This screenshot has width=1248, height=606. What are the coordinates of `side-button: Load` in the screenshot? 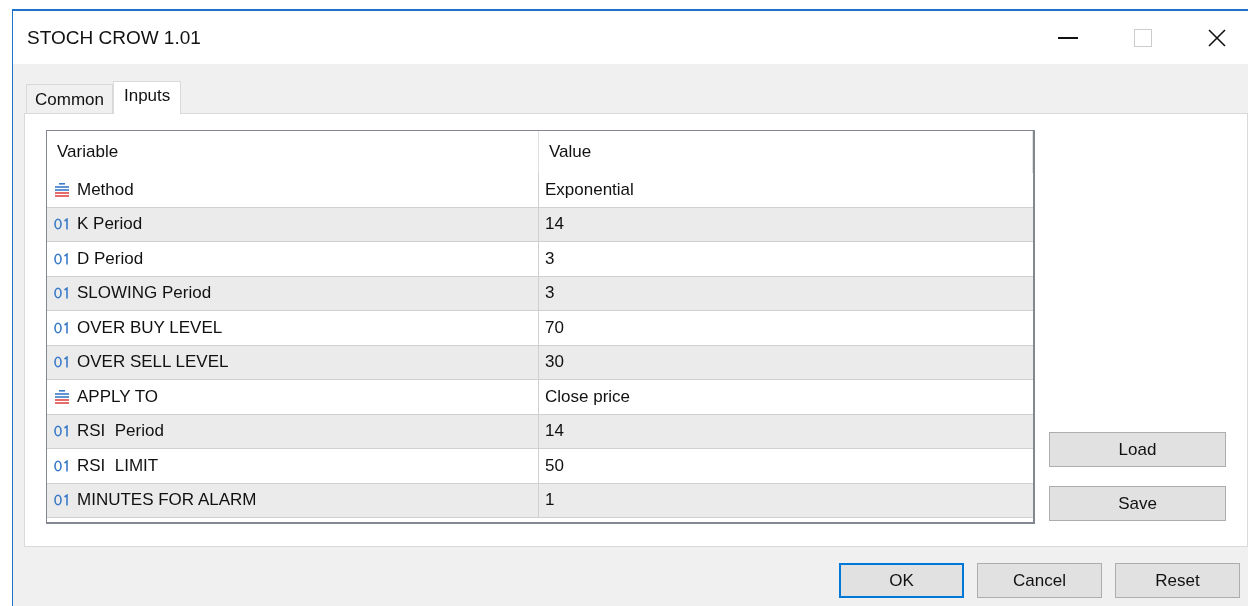 It's located at (1137, 449).